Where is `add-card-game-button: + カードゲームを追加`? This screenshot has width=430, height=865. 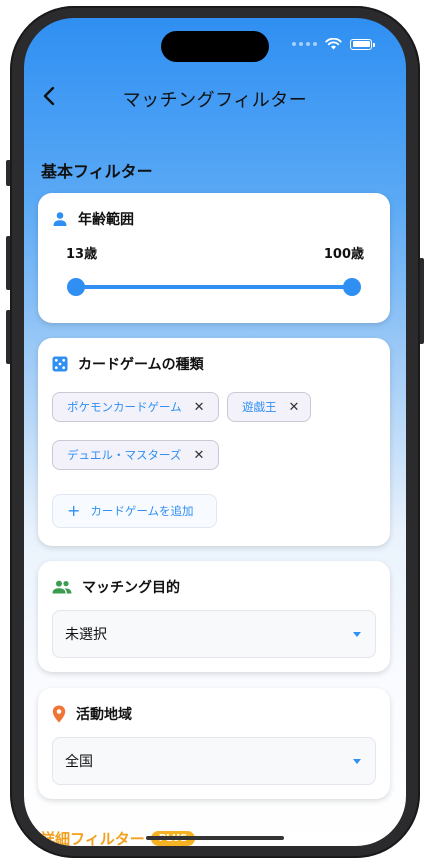
add-card-game-button: + カードゲームを追加 is located at coordinates (134, 511).